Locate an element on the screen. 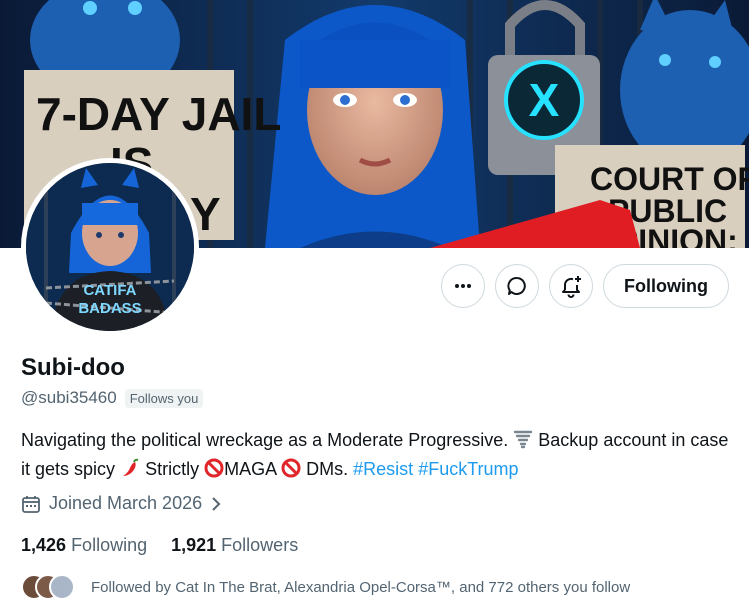 The image size is (749, 613). follow-stats: 1,426 Following 1,921 Followers is located at coordinates (159, 545).